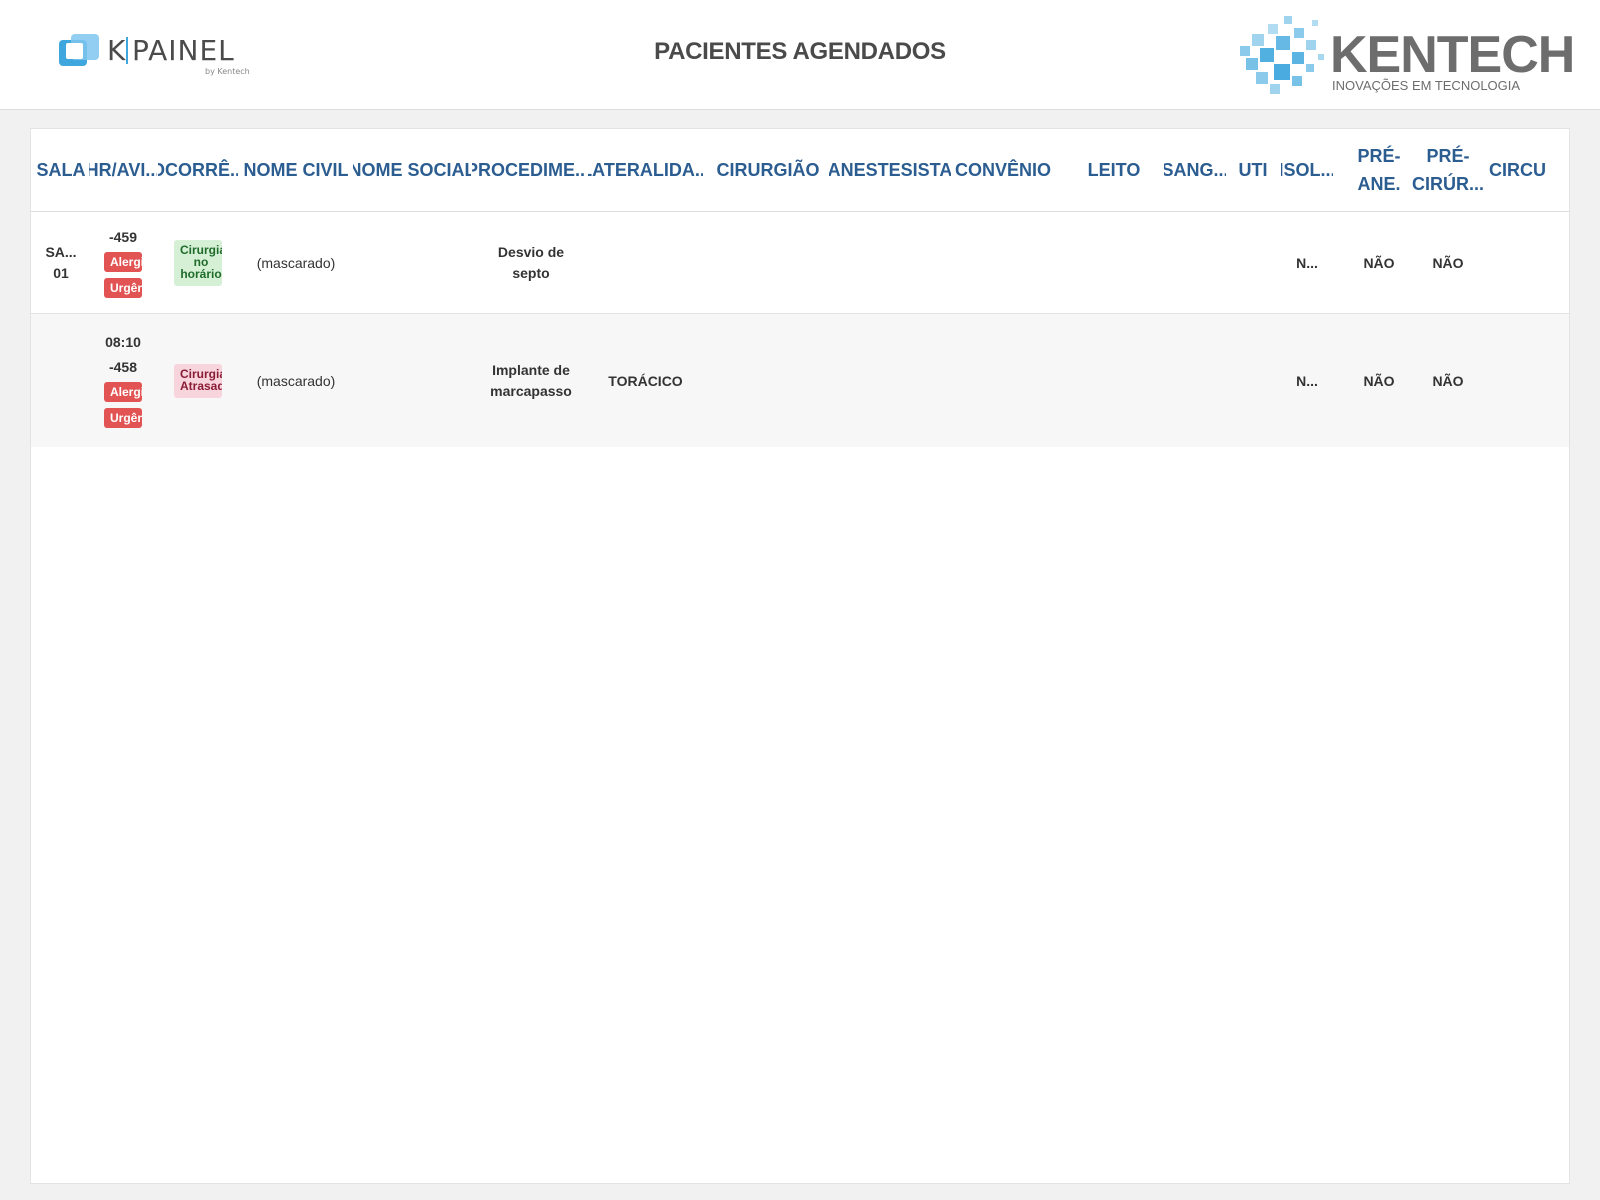 The height and width of the screenshot is (1200, 1600). I want to click on svg-text: INOVAÇÕES EM TECNOLOGIA, so click(1426, 85).